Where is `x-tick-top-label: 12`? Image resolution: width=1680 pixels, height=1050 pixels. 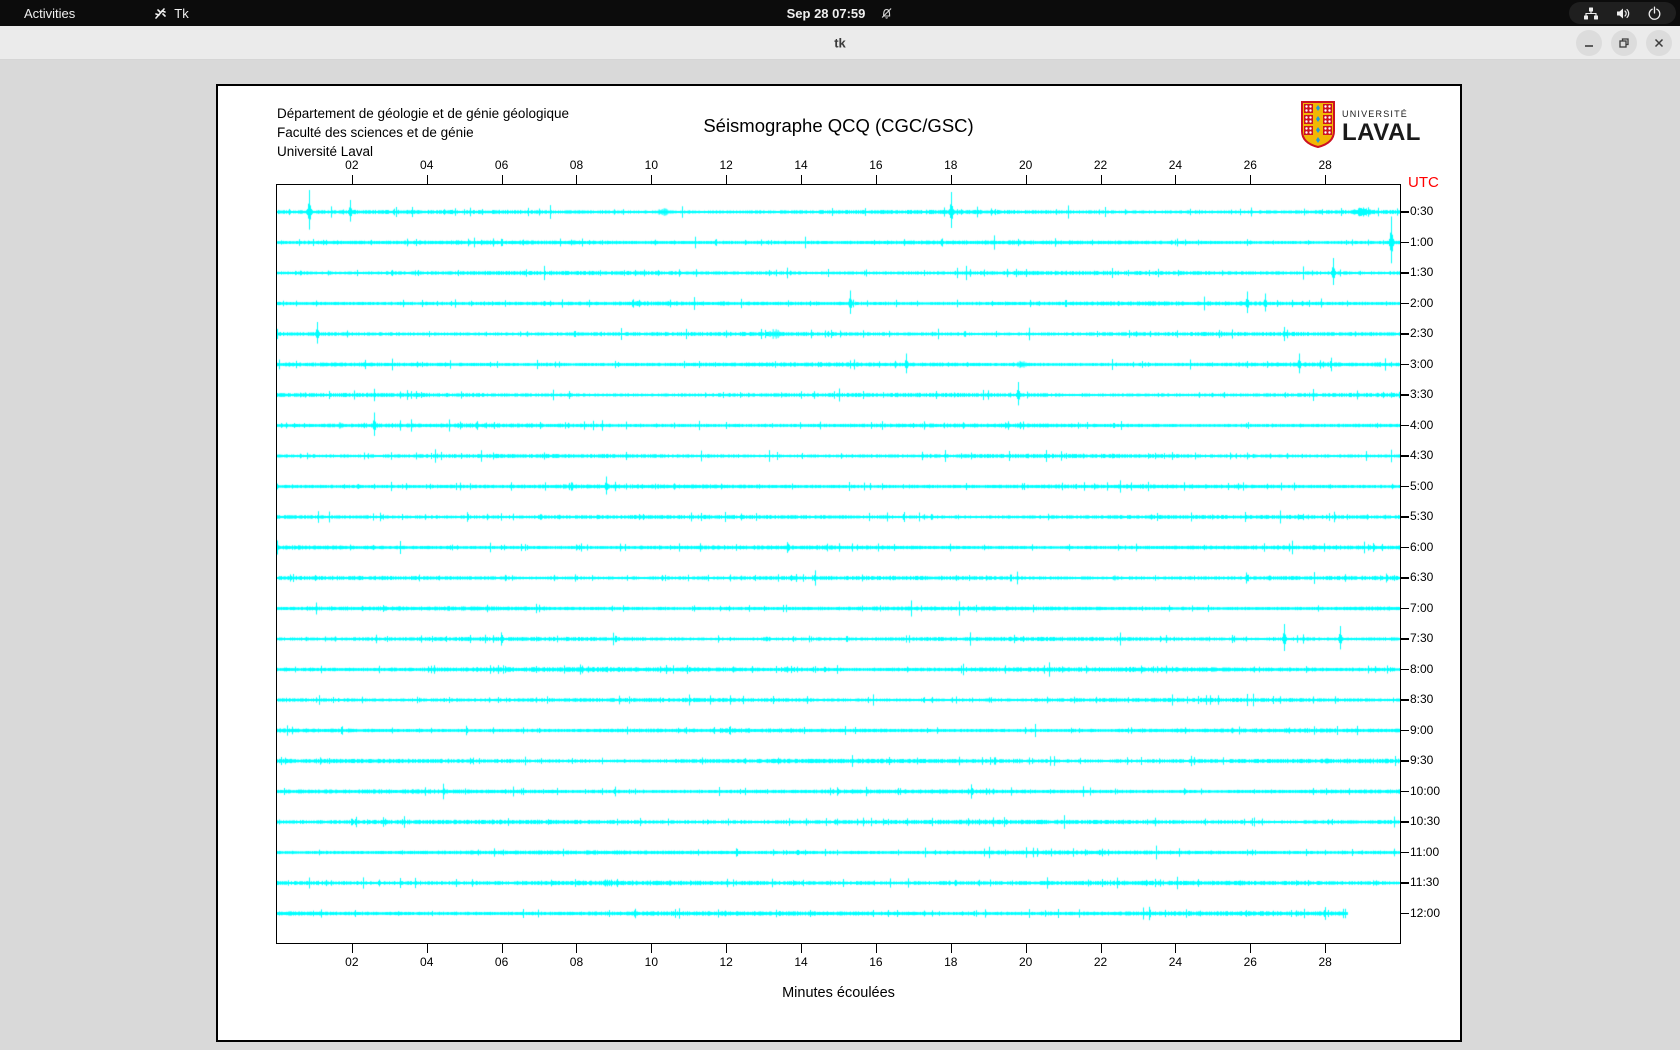
x-tick-top-label: 12 is located at coordinates (726, 165).